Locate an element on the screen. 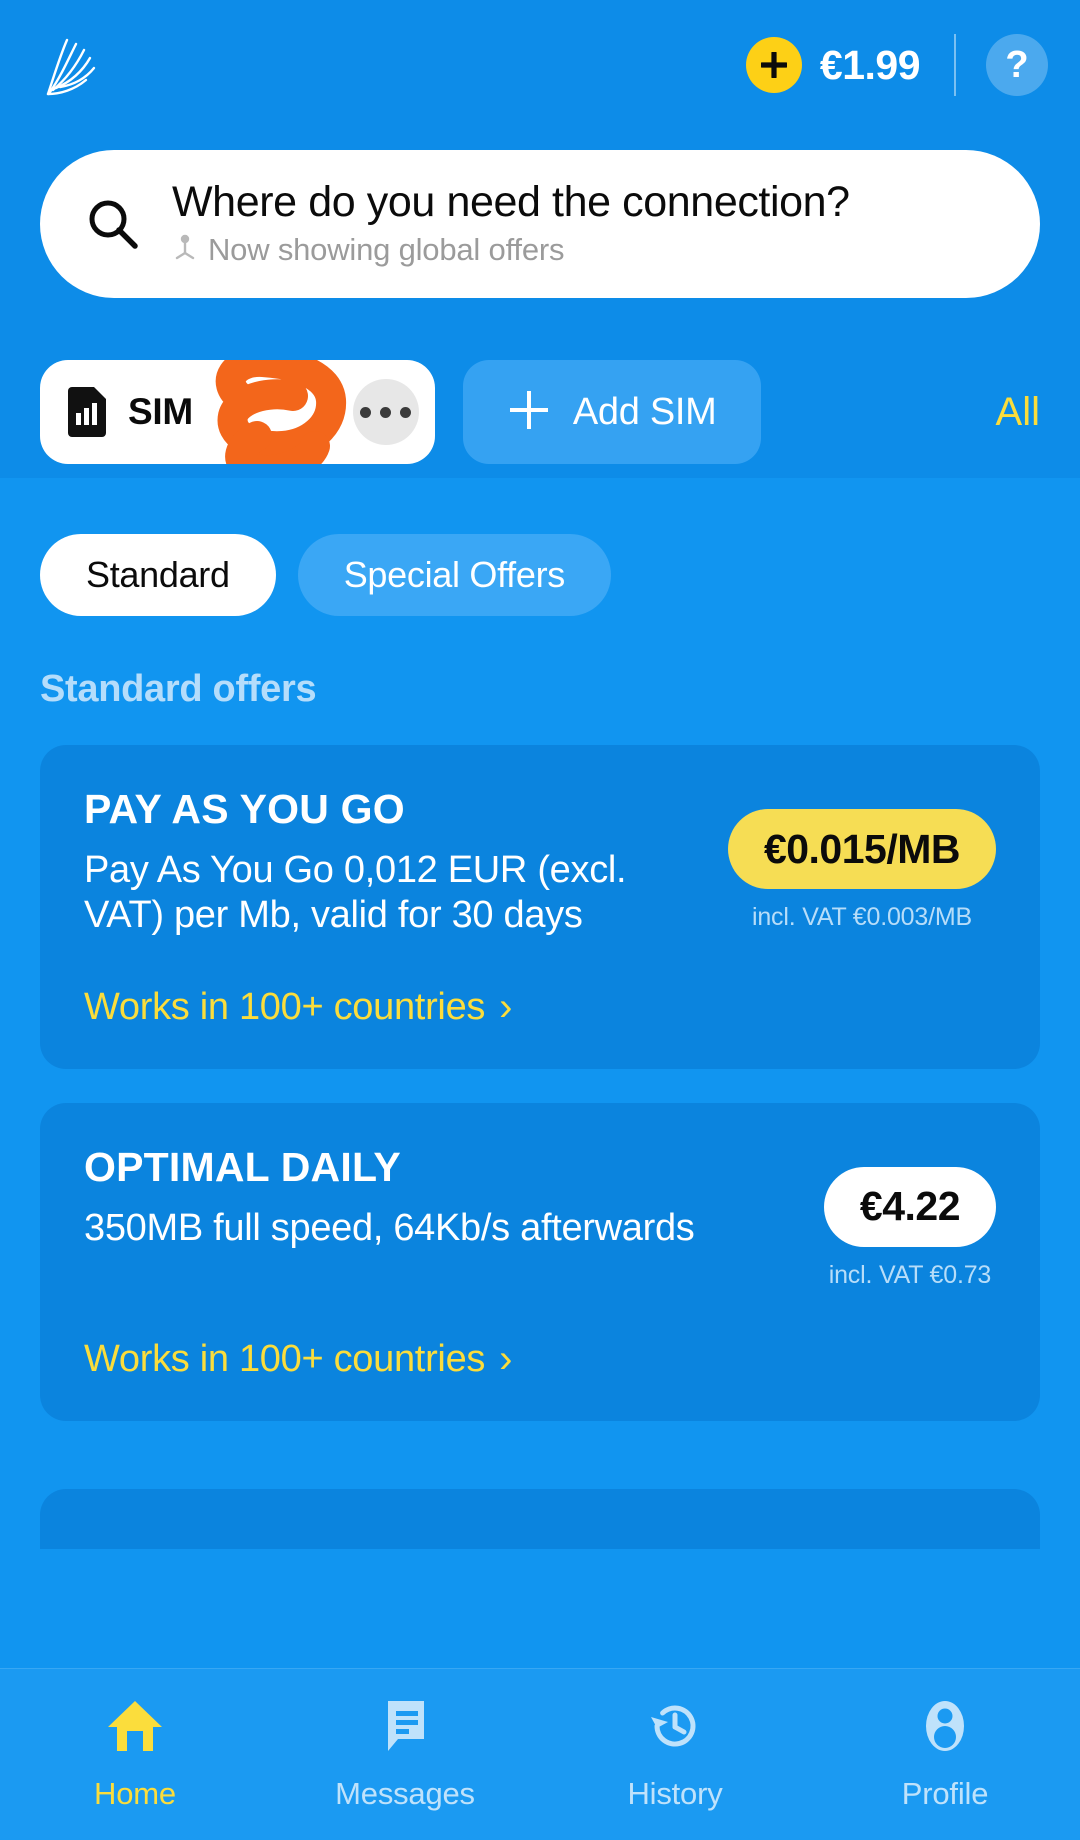 Image resolution: width=1080 pixels, height=1840 pixels. header-actions: €1.99 ? is located at coordinates (896, 65).